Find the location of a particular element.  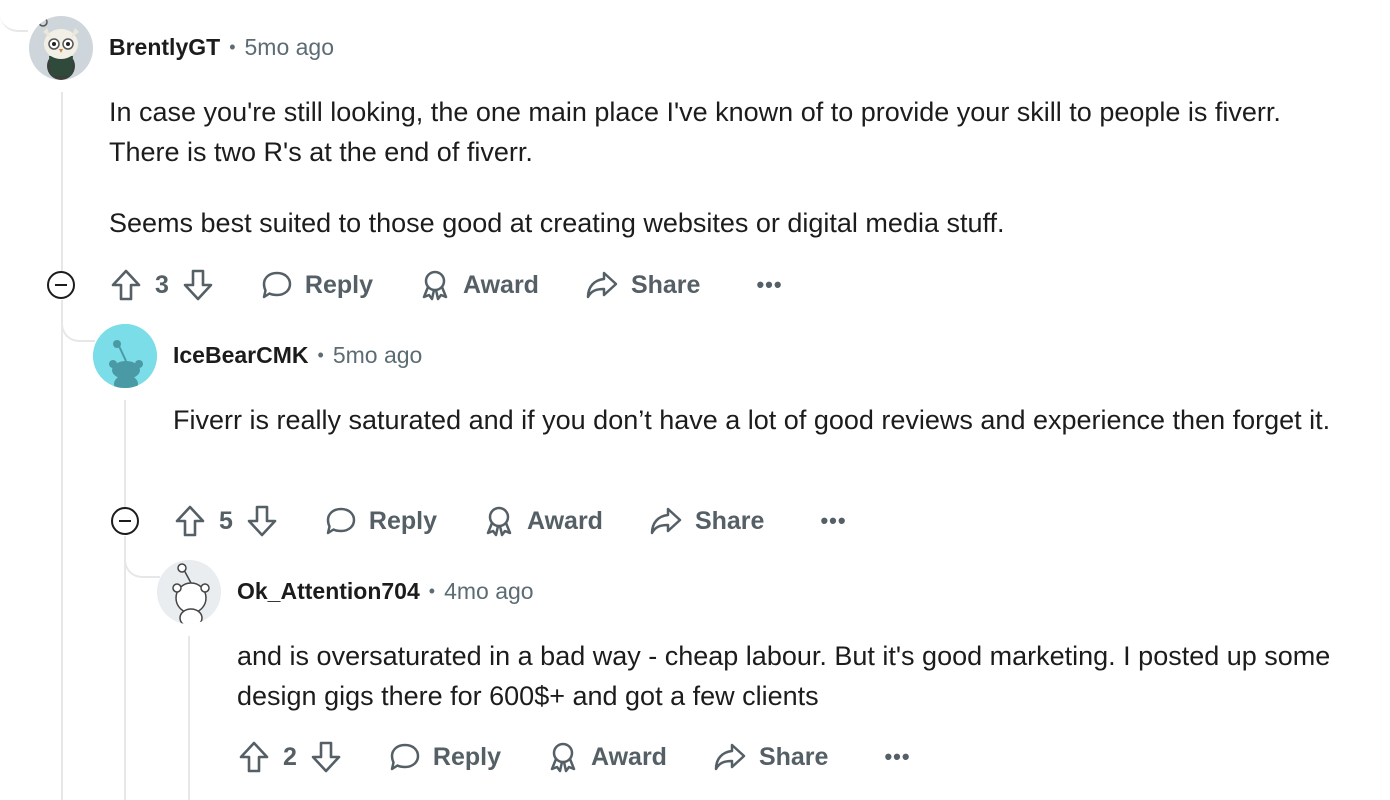

author-name: BrentlyGT is located at coordinates (164, 47).